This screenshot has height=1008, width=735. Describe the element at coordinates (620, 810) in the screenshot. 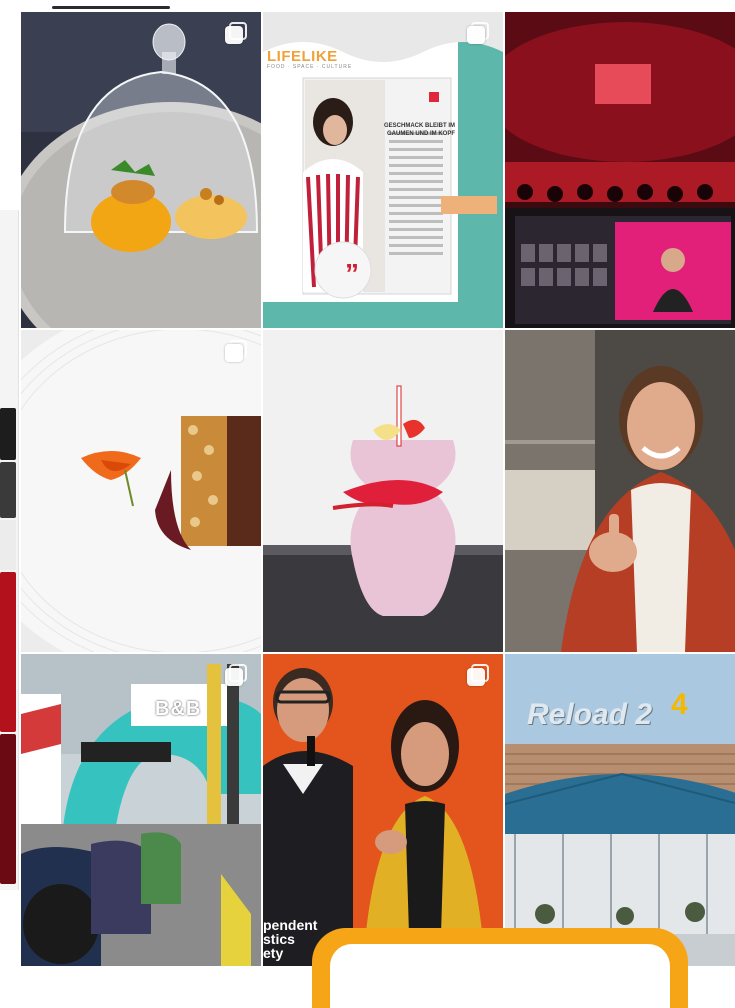

I see `post-tile-terrace: Reload 2 4` at that location.